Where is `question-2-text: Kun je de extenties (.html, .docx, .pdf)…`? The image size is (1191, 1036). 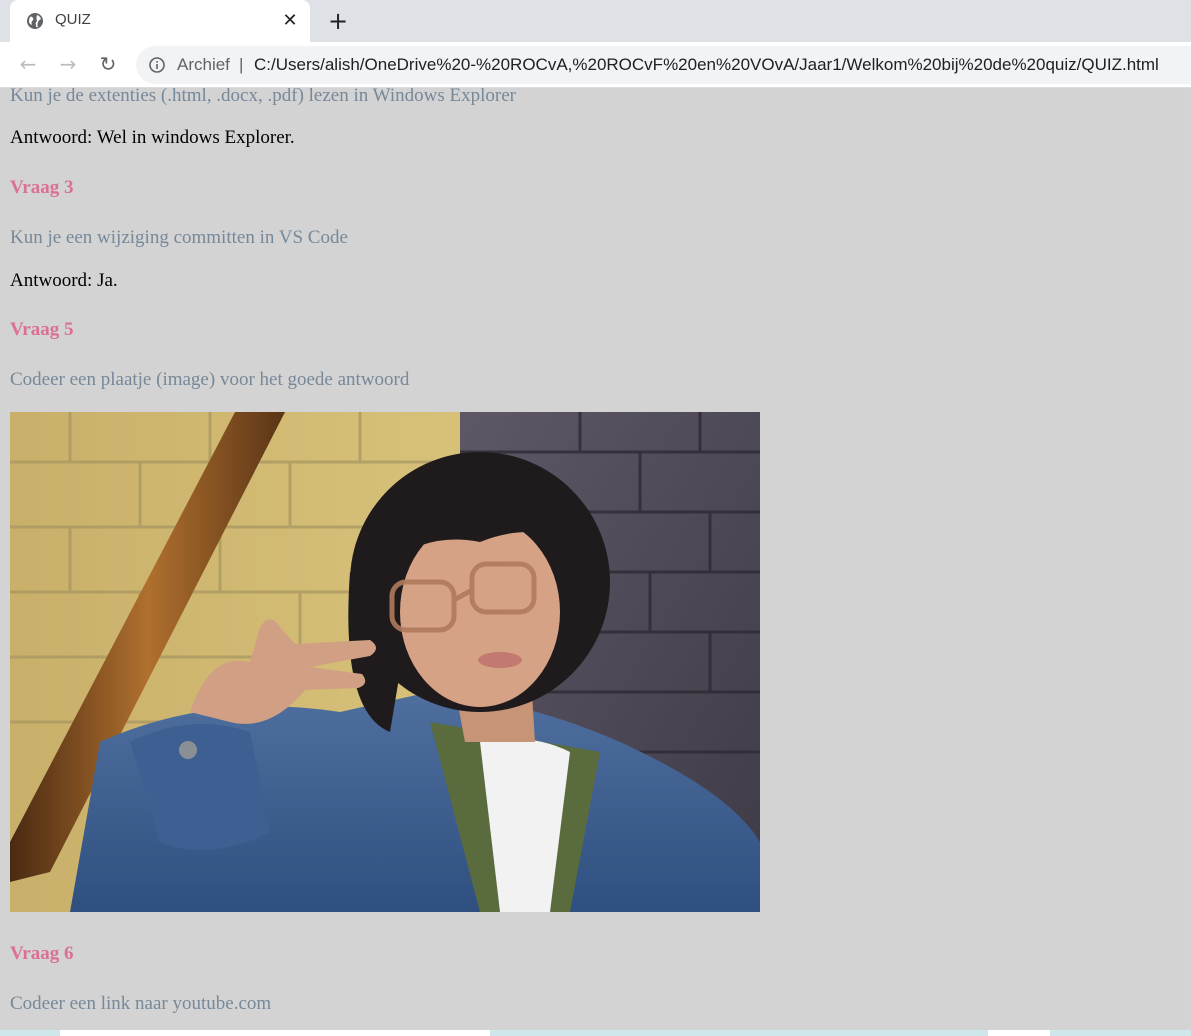
question-2-text: Kun je de extenties (.html, .docx, .pdf)… is located at coordinates (263, 97).